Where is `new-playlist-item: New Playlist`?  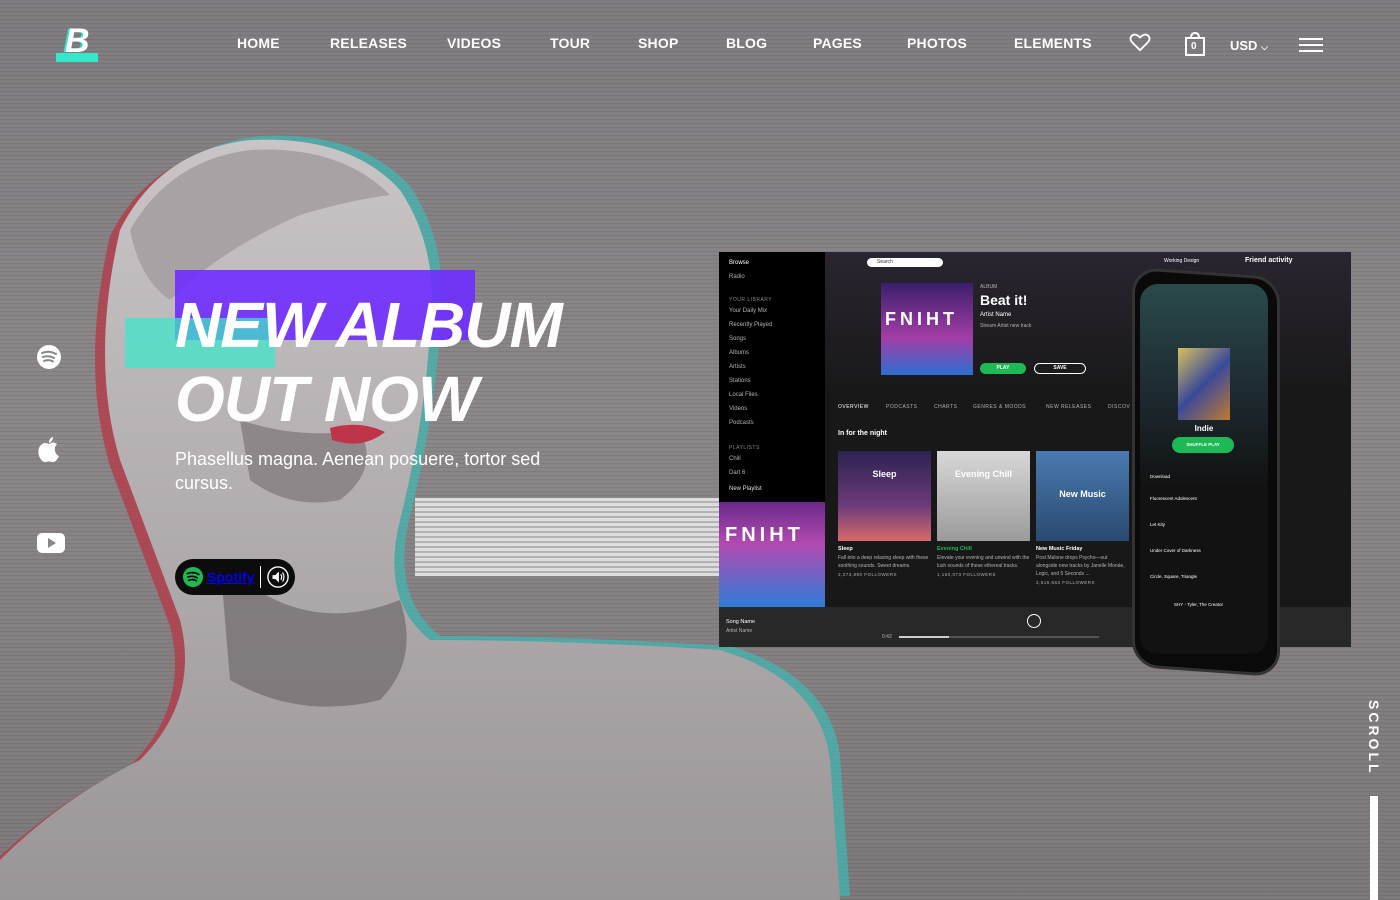 new-playlist-item: New Playlist is located at coordinates (745, 489).